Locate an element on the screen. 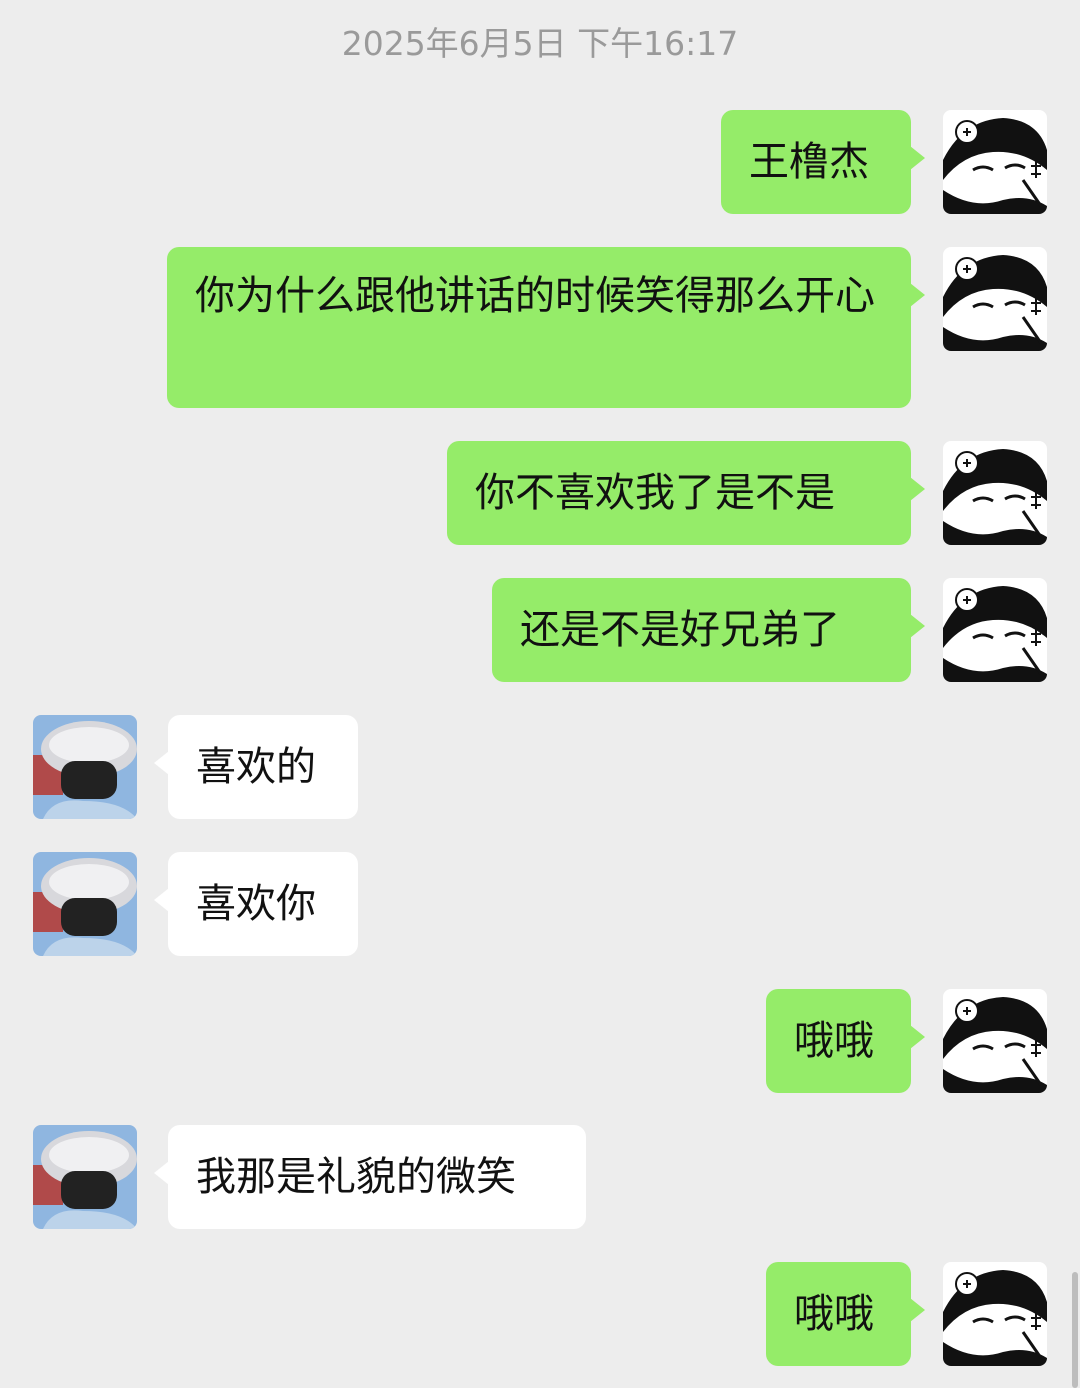 This screenshot has height=1388, width=1080. outgoing-message-bubble: 王橹杰 is located at coordinates (823, 162).